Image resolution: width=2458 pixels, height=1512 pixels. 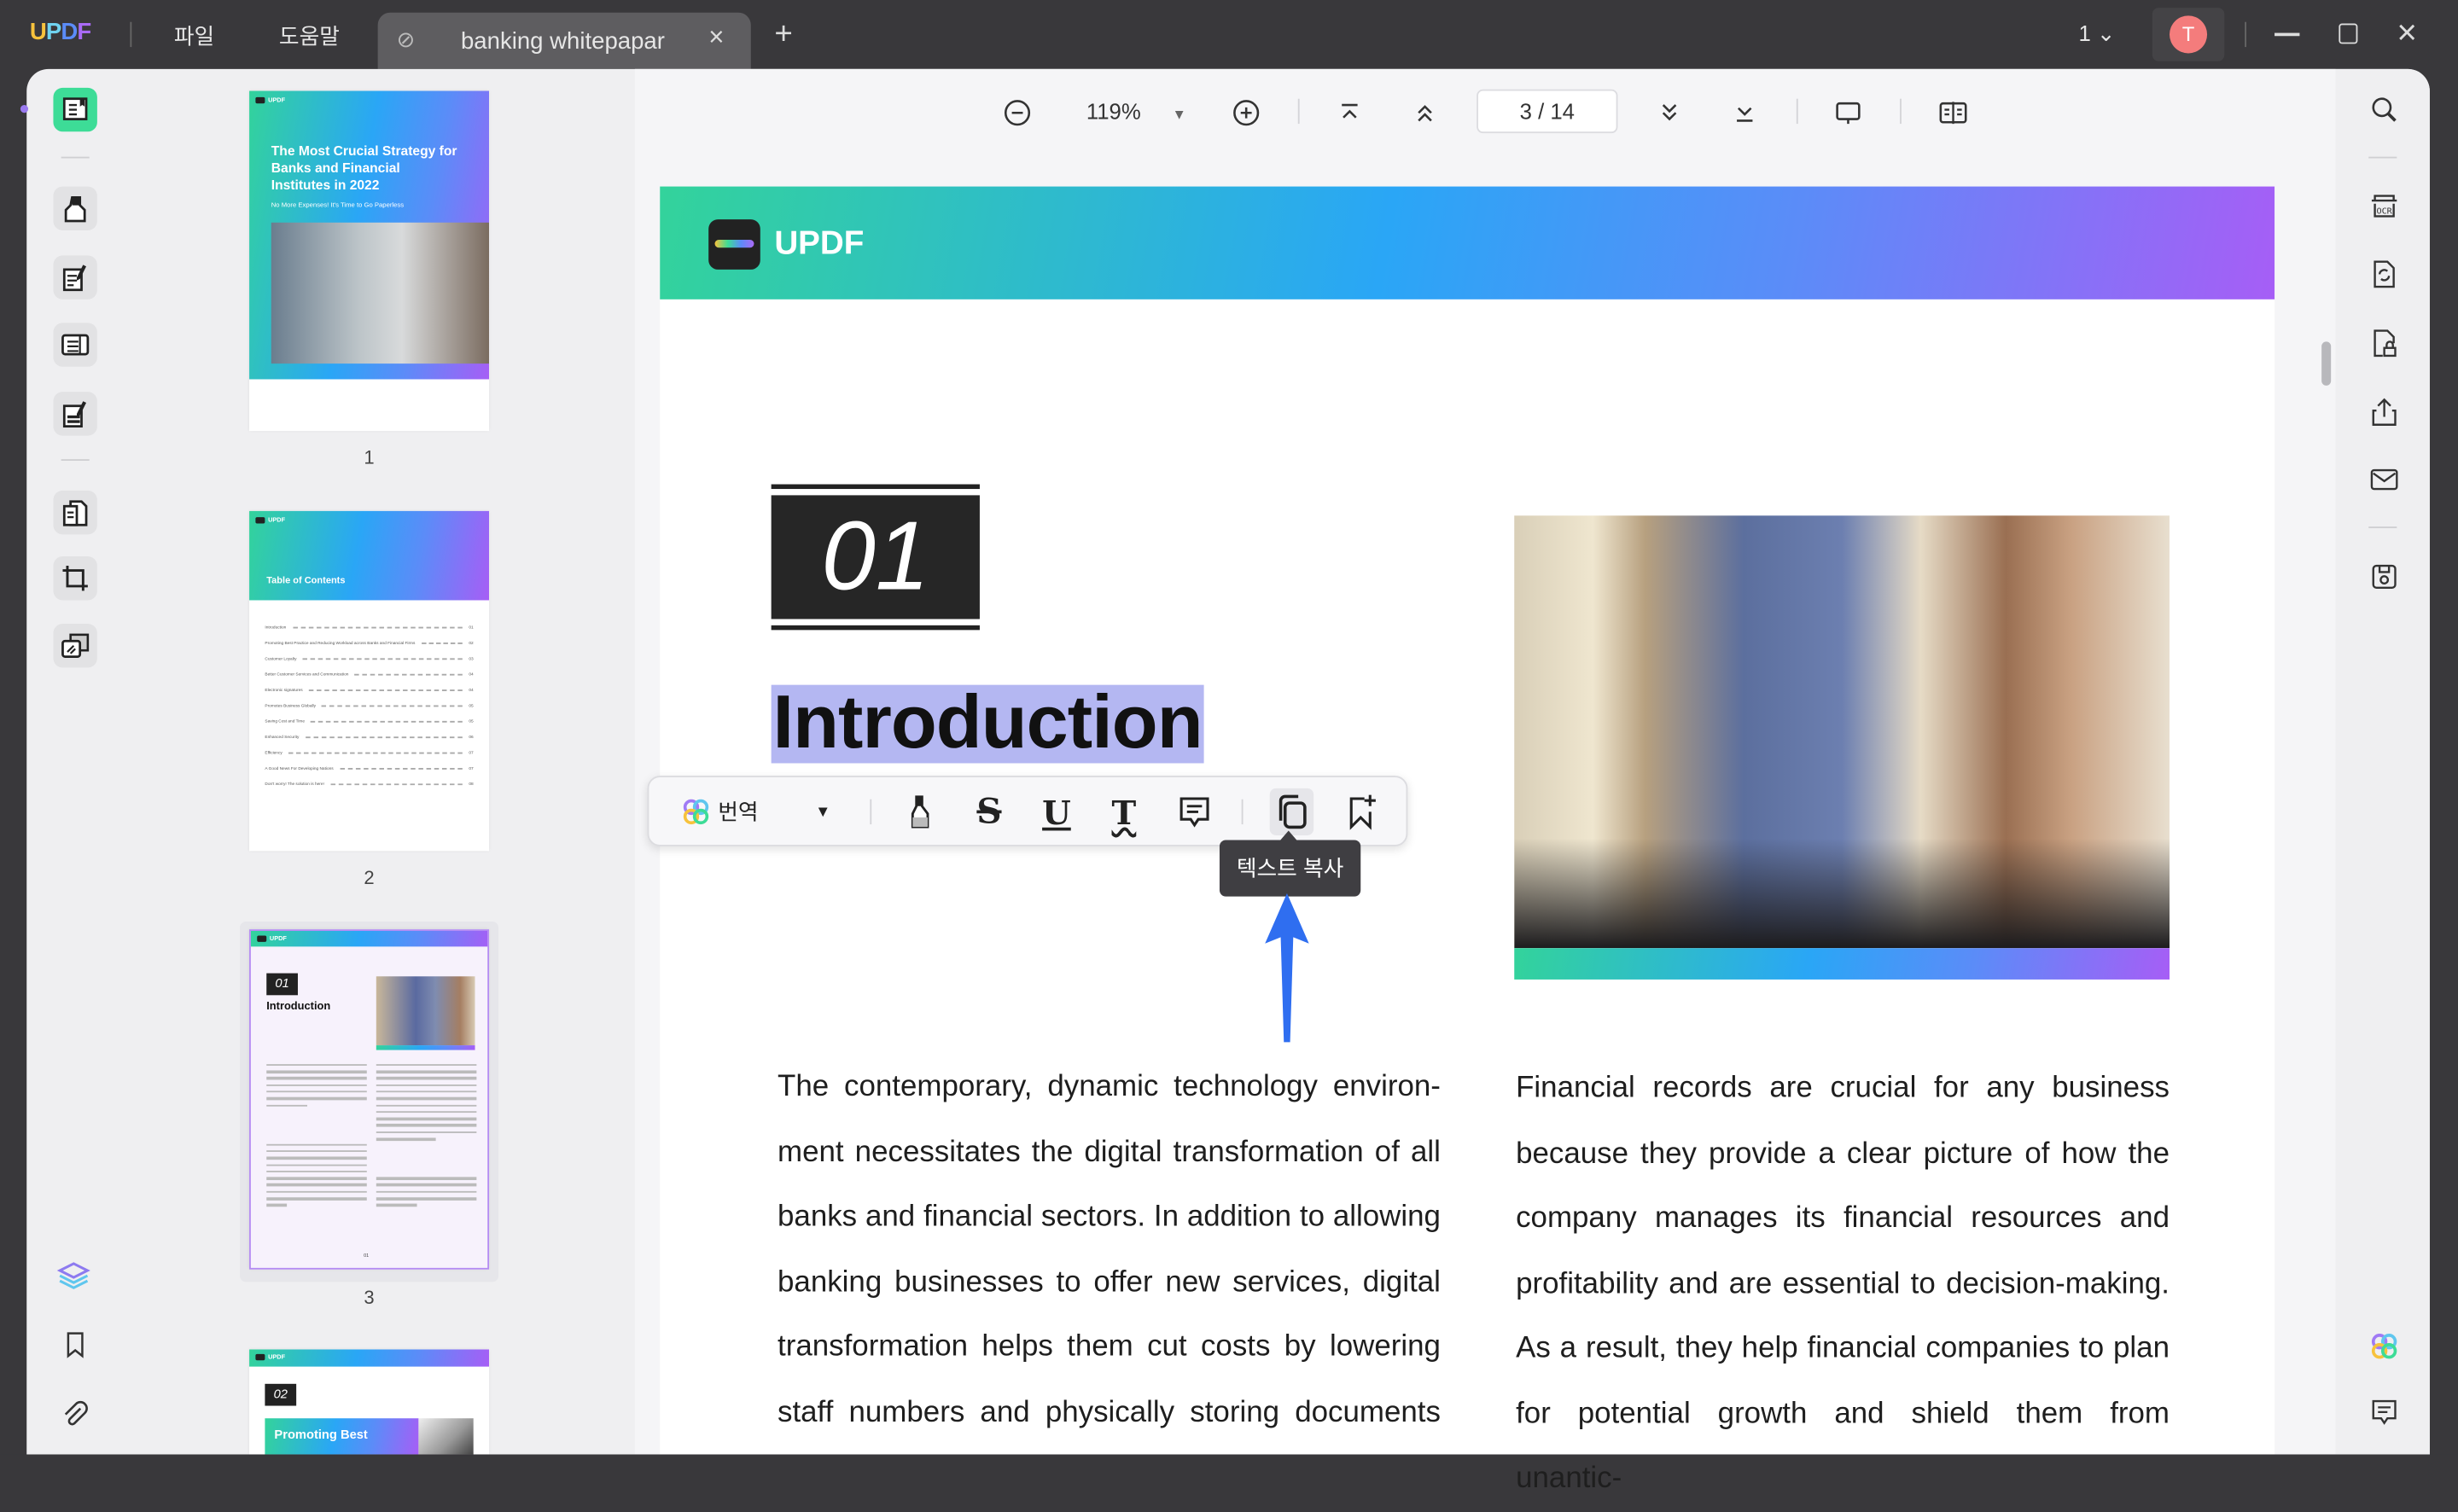 What do you see at coordinates (716, 38) in the screenshot?
I see `close-icon: ×` at bounding box center [716, 38].